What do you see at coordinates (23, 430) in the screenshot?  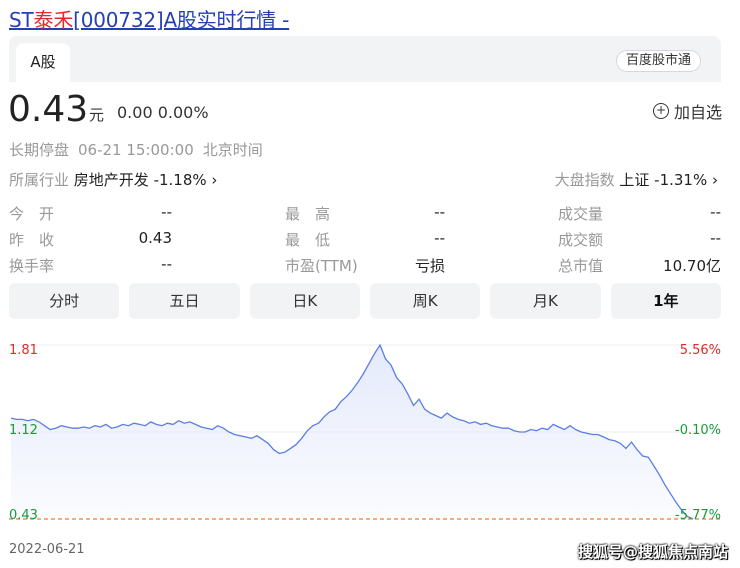 I see `y-label-left-mid: 1.12` at bounding box center [23, 430].